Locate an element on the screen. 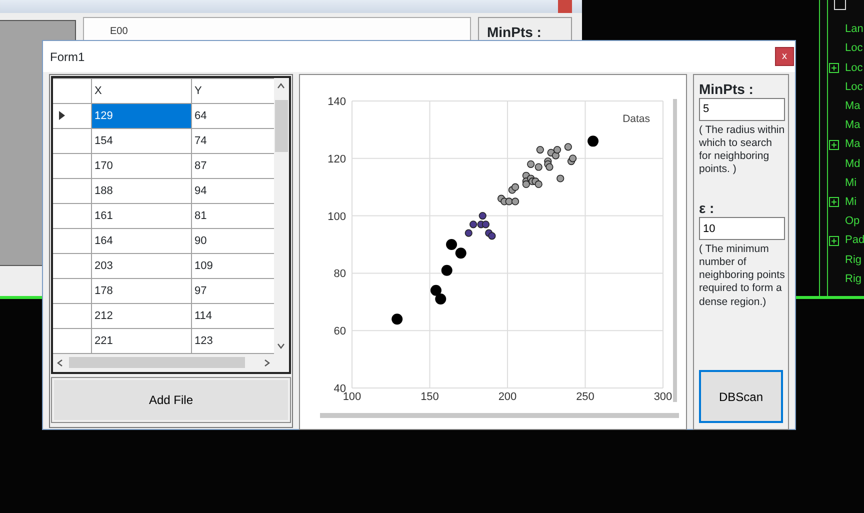 The width and height of the screenshot is (864, 513). window-title: Form1 is located at coordinates (67, 57).